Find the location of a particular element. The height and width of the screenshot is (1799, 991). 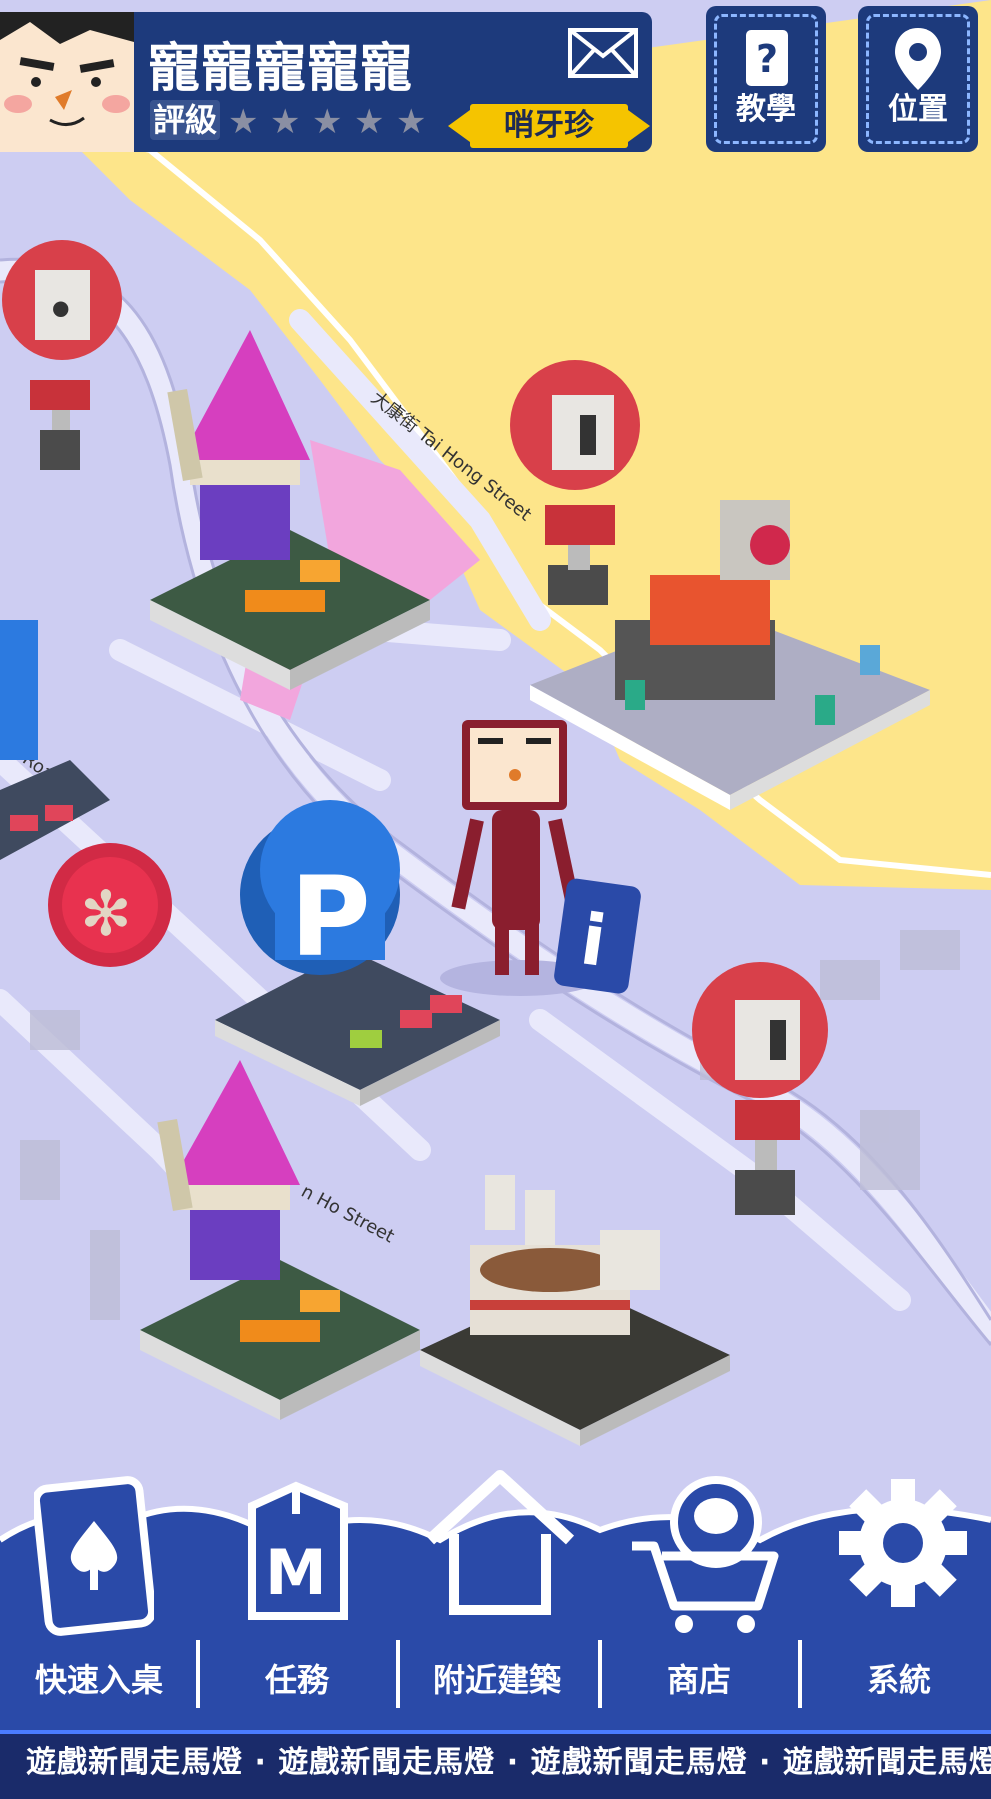

nav-missions-label: 任務 is located at coordinates (296, 1680).